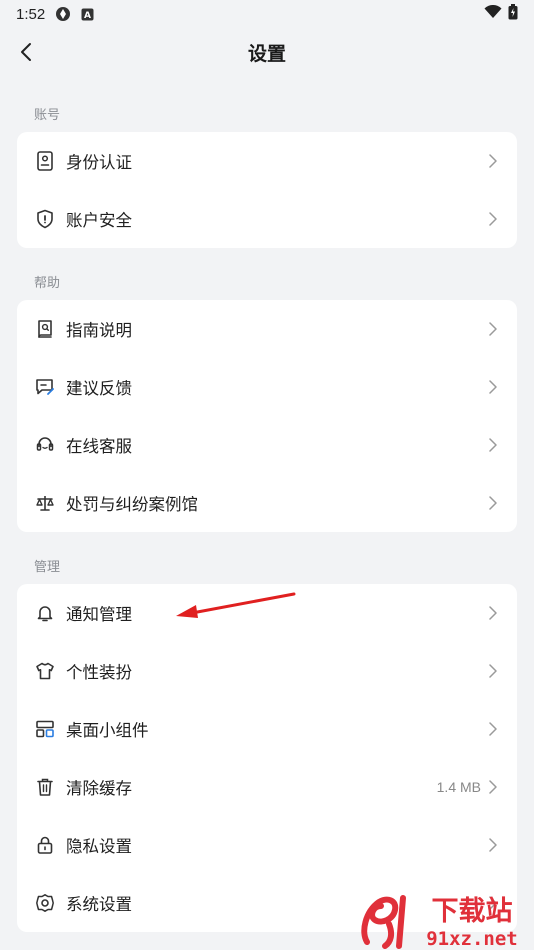 The image size is (534, 950). What do you see at coordinates (267, 387) in the screenshot?
I see `row-feedback: 建议反馈` at bounding box center [267, 387].